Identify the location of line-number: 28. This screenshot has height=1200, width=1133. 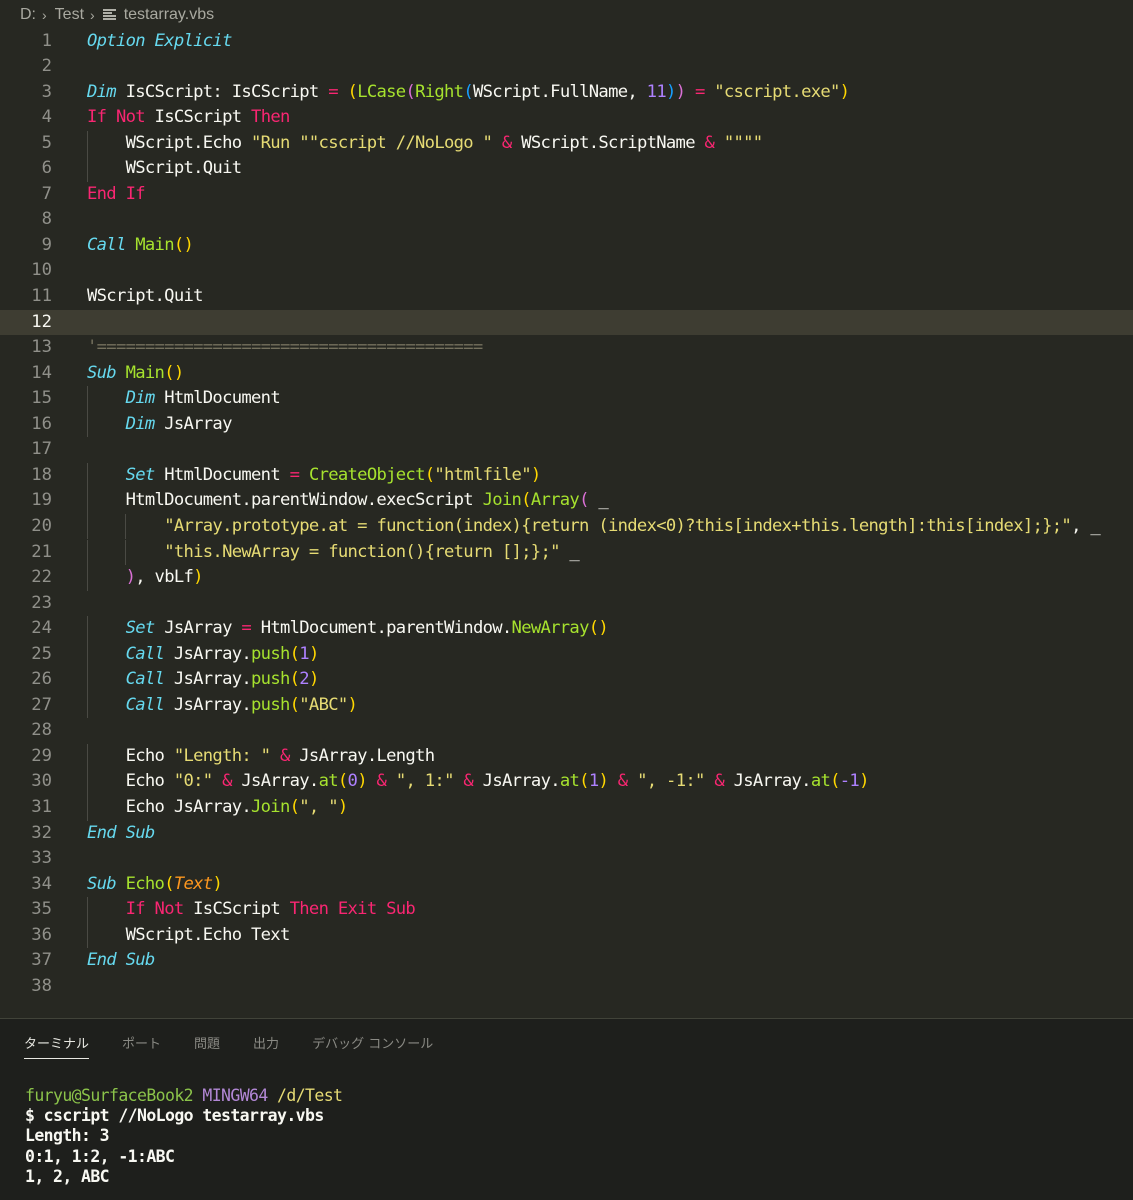
(26, 731).